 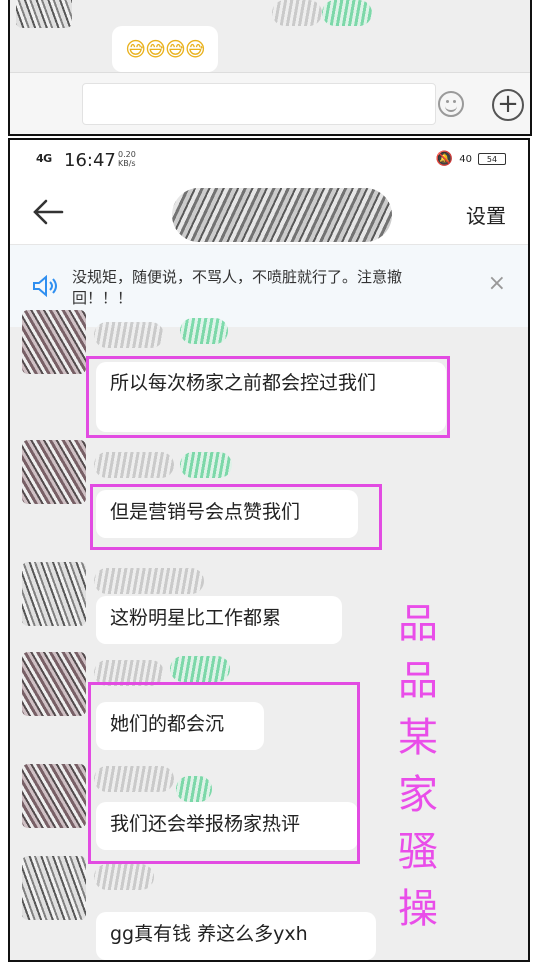 What do you see at coordinates (418, 767) in the screenshot?
I see `watermark-text: 品 品 某 家 骚 操` at bounding box center [418, 767].